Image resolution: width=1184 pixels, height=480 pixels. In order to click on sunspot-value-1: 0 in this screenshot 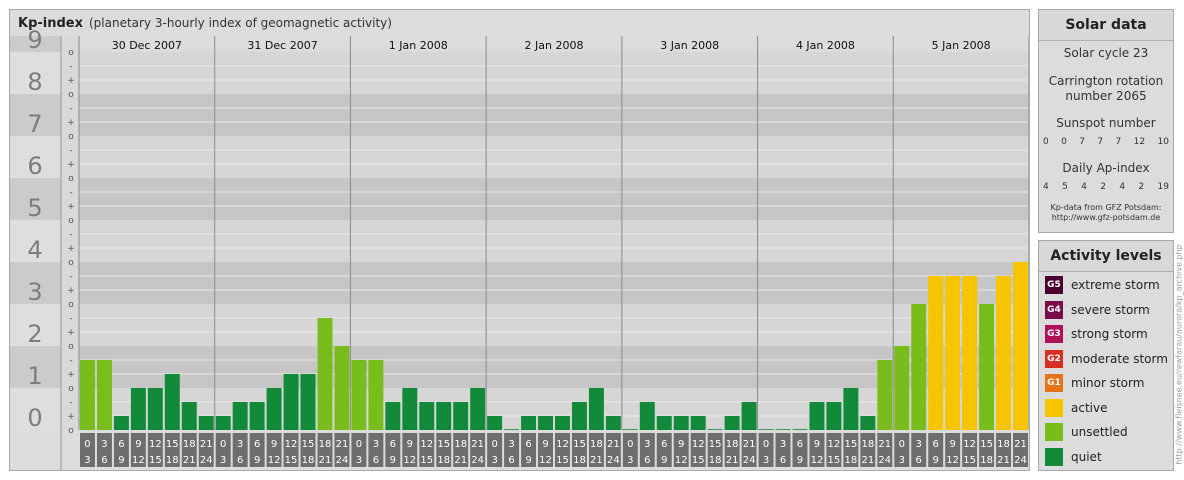, I will do `click(1064, 142)`.